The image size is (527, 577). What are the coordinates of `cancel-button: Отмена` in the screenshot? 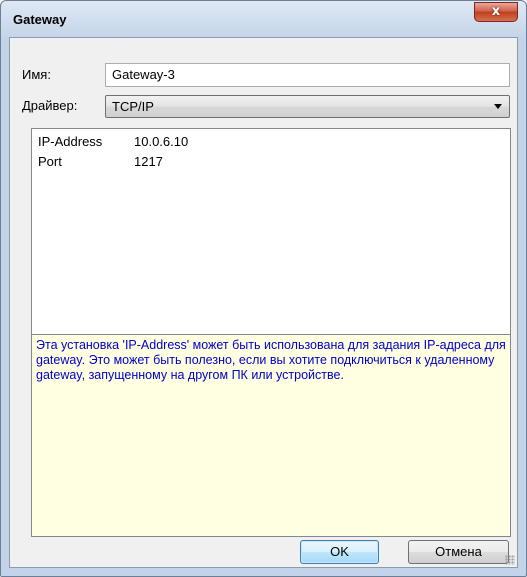 It's located at (458, 552).